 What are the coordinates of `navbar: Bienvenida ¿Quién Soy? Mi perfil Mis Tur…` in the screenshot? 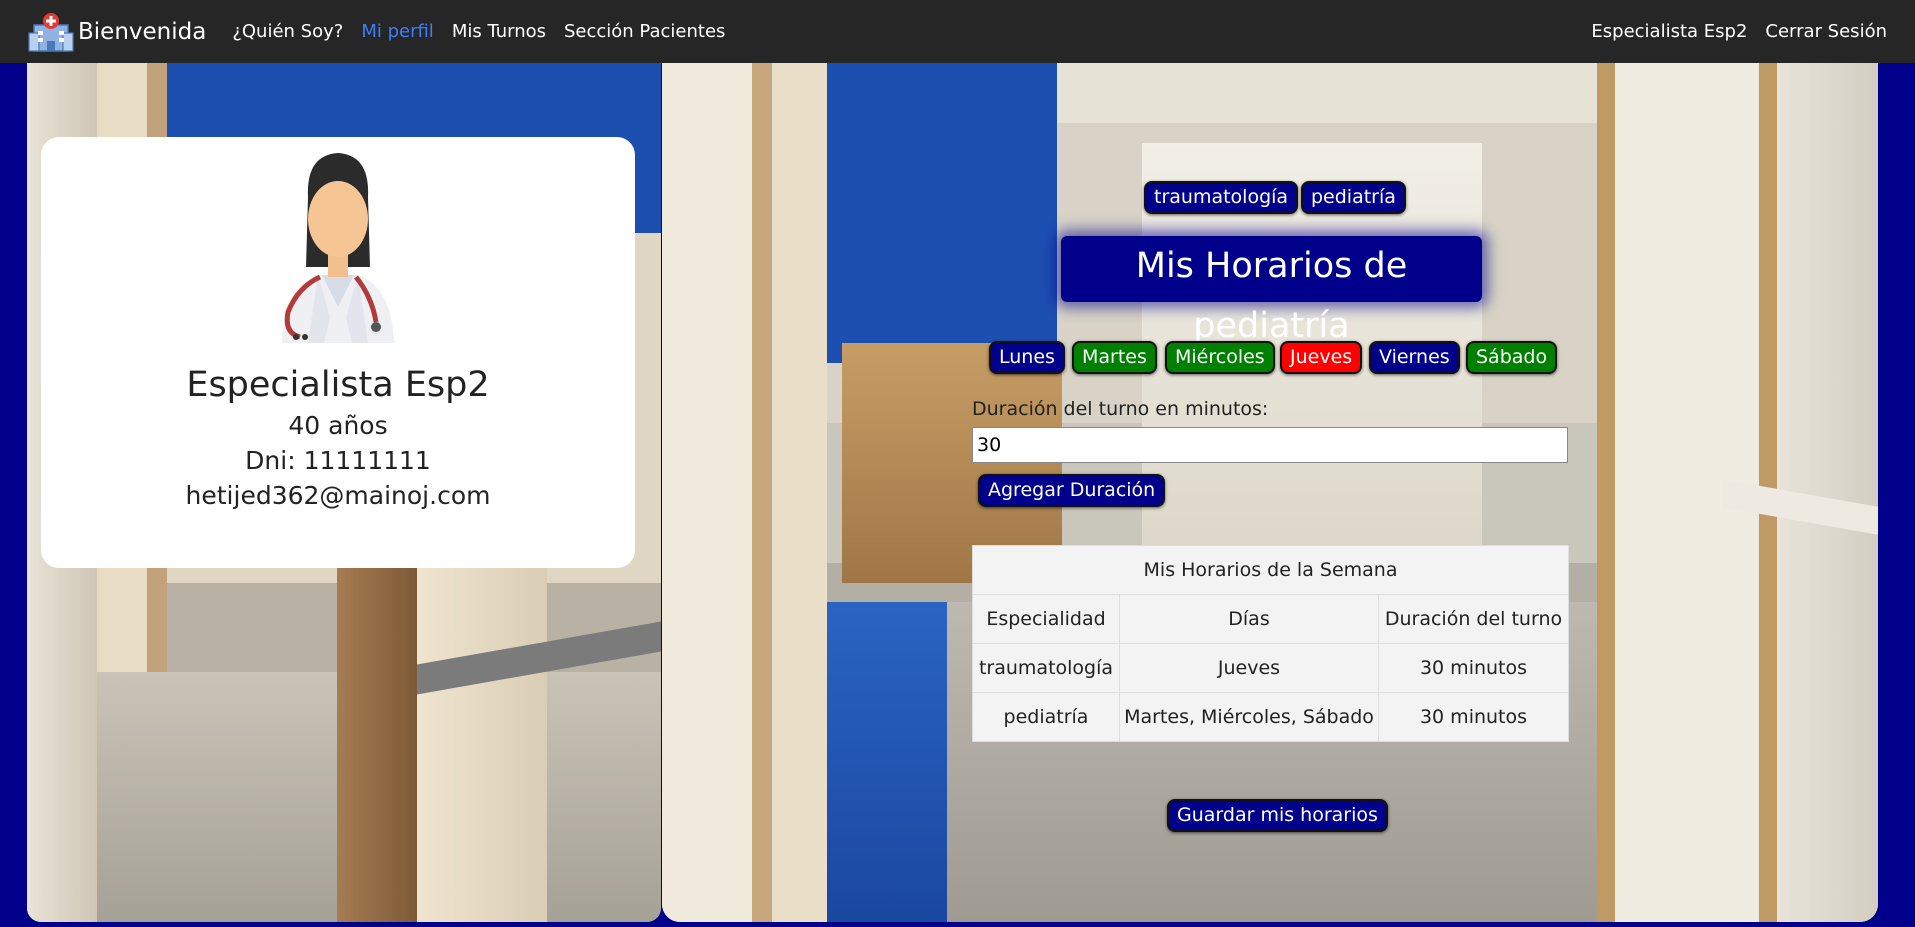 It's located at (957, 31).